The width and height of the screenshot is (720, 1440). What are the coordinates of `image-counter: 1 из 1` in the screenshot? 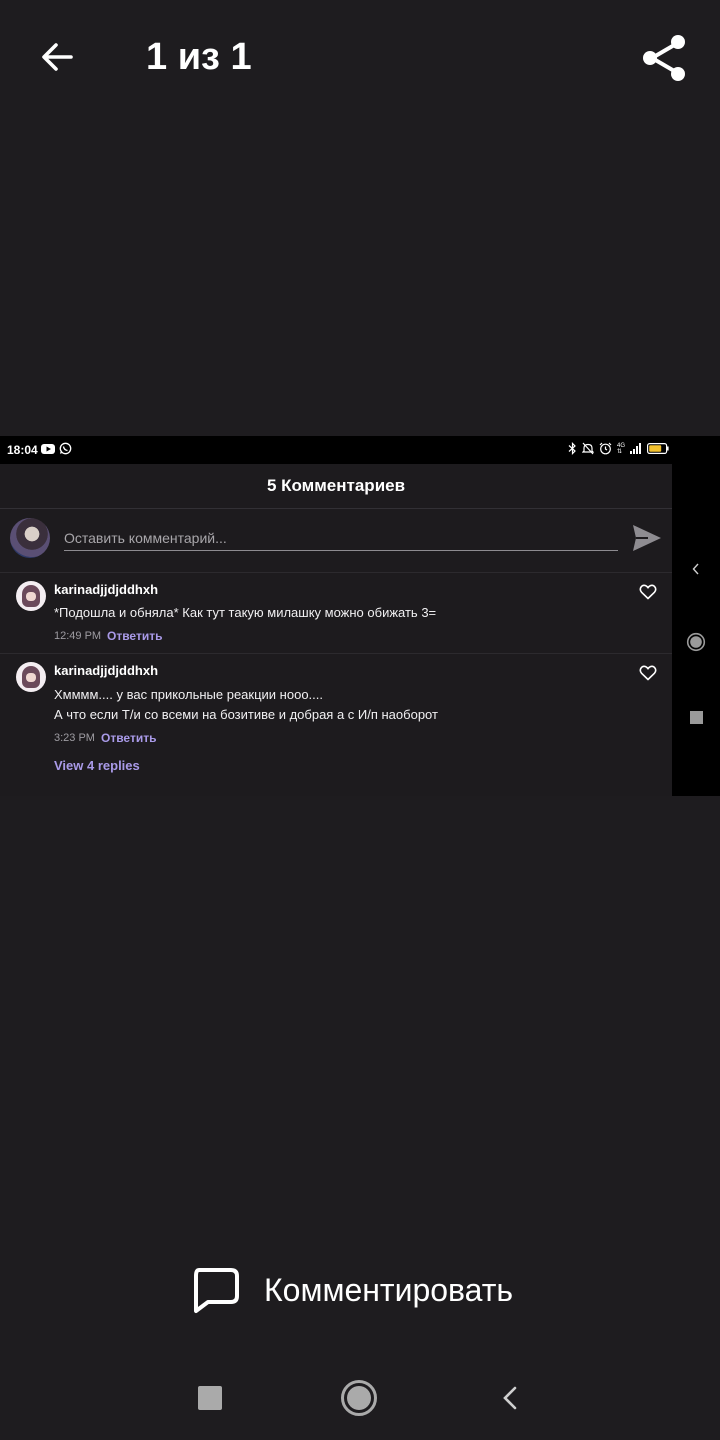 It's located at (199, 57).